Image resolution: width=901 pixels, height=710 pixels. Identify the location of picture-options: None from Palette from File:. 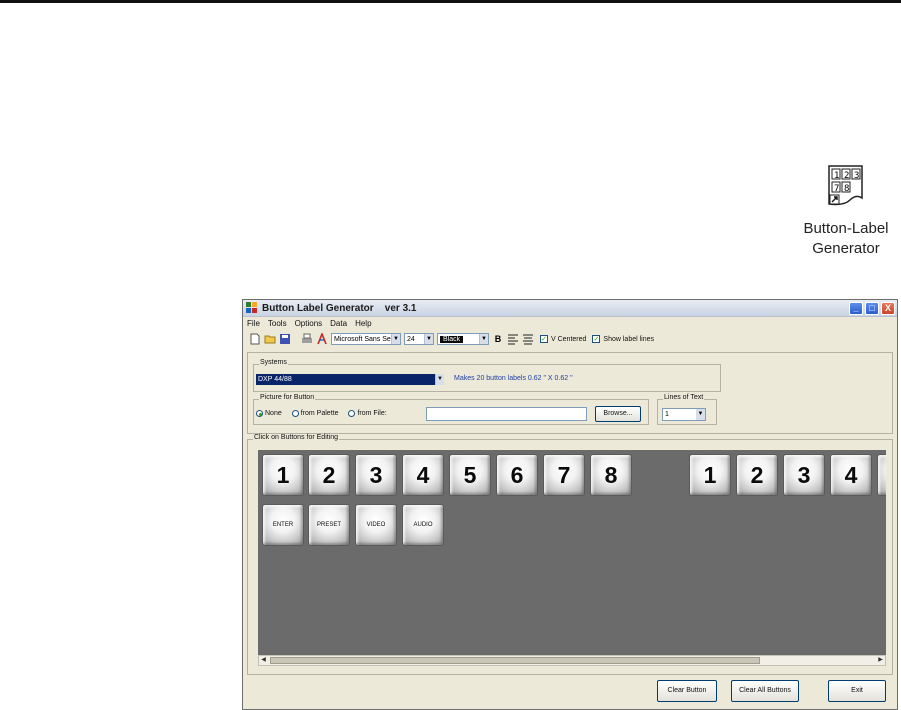
(321, 413).